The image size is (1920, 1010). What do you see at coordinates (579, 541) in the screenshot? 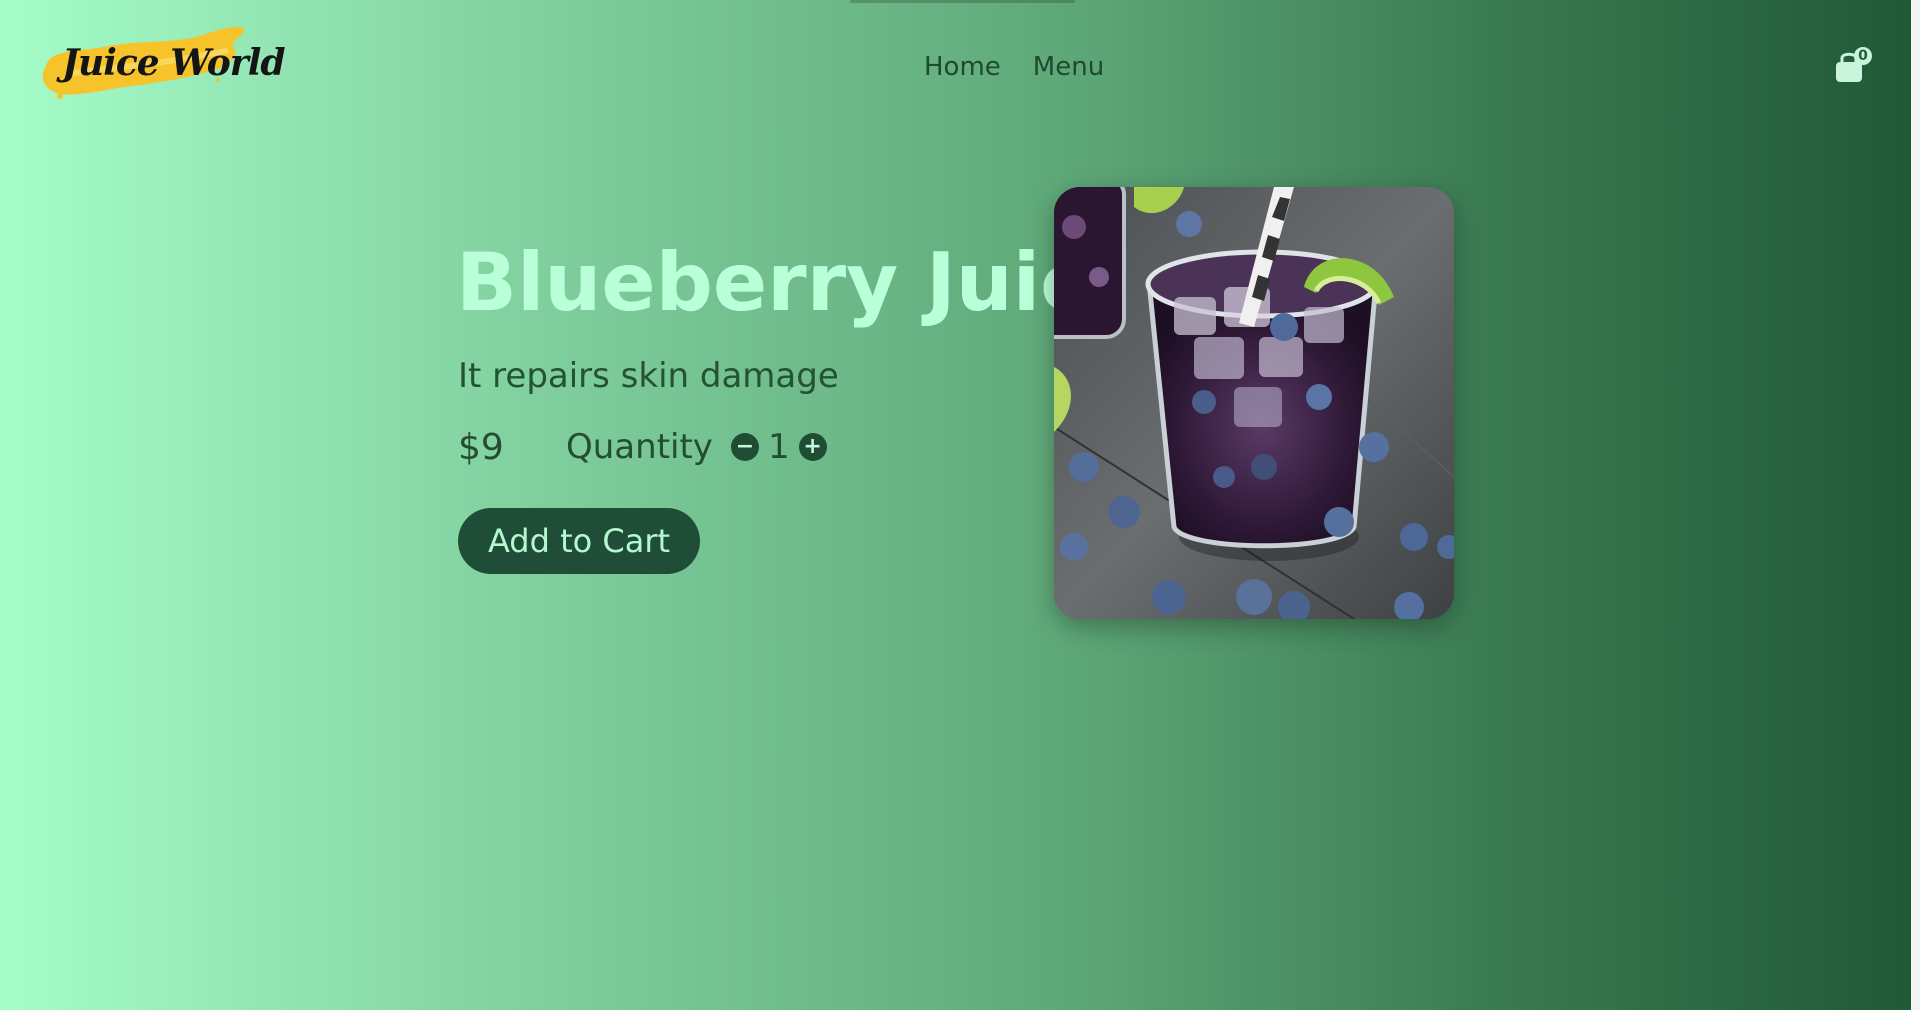
I see `add-to-cart-button: Add to Cart` at bounding box center [579, 541].